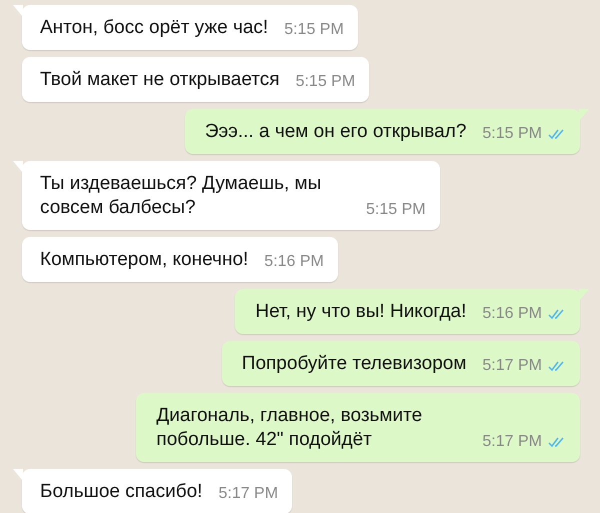  Describe the element at coordinates (144, 260) in the screenshot. I see `message-text: Компьютером, конечно!` at that location.